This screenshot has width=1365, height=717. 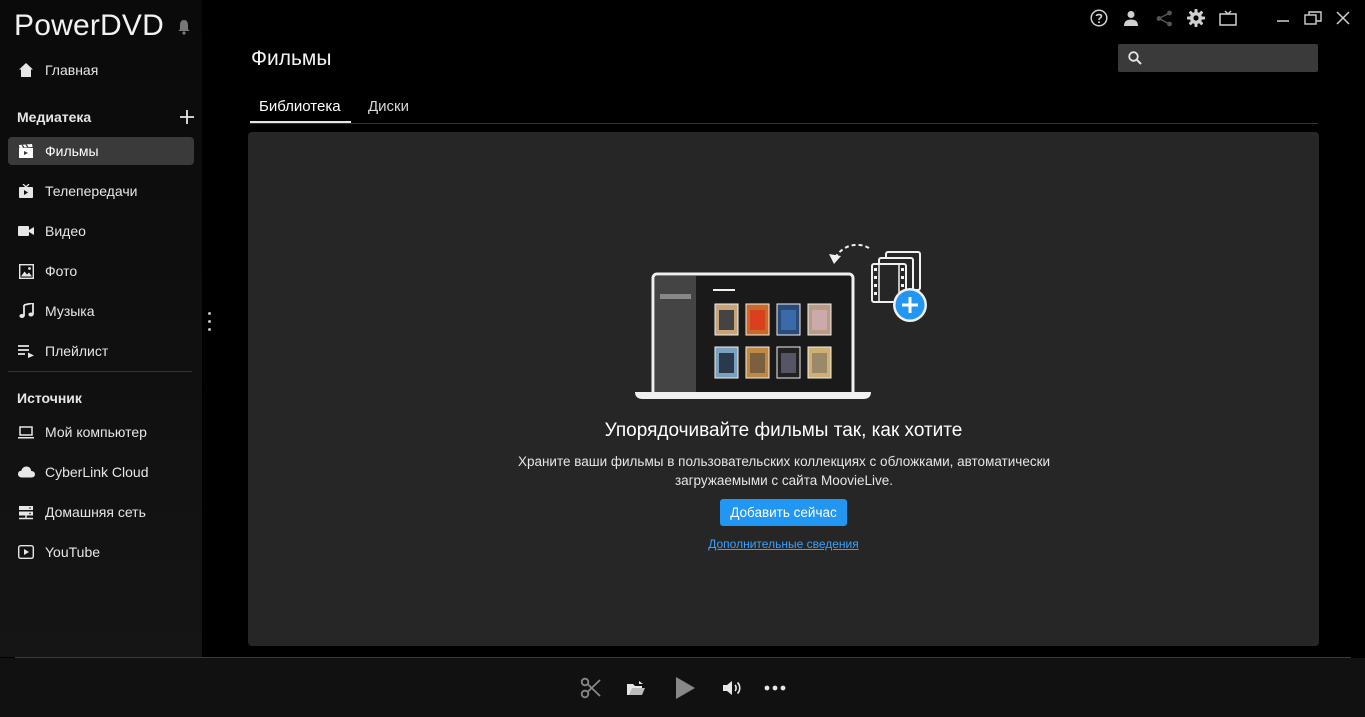 I want to click on sidebar-item-cyberlink-cloud: CyberLink Cloud, so click(x=101, y=472).